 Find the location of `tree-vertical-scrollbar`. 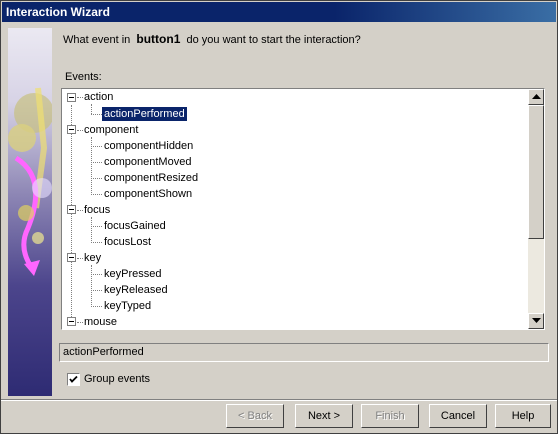

tree-vertical-scrollbar is located at coordinates (536, 209).